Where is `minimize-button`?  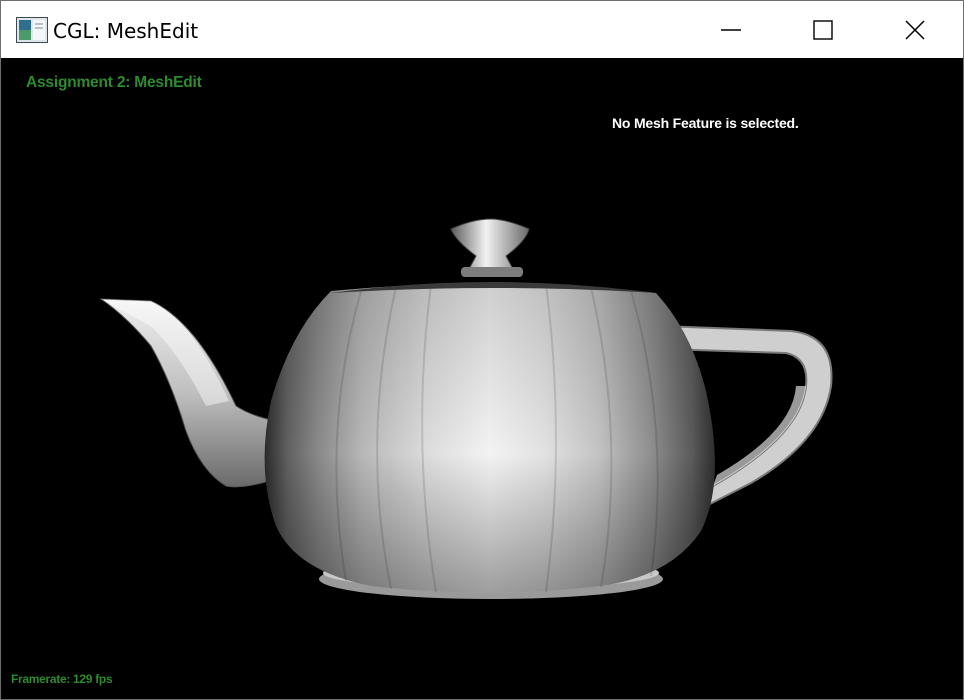 minimize-button is located at coordinates (731, 29).